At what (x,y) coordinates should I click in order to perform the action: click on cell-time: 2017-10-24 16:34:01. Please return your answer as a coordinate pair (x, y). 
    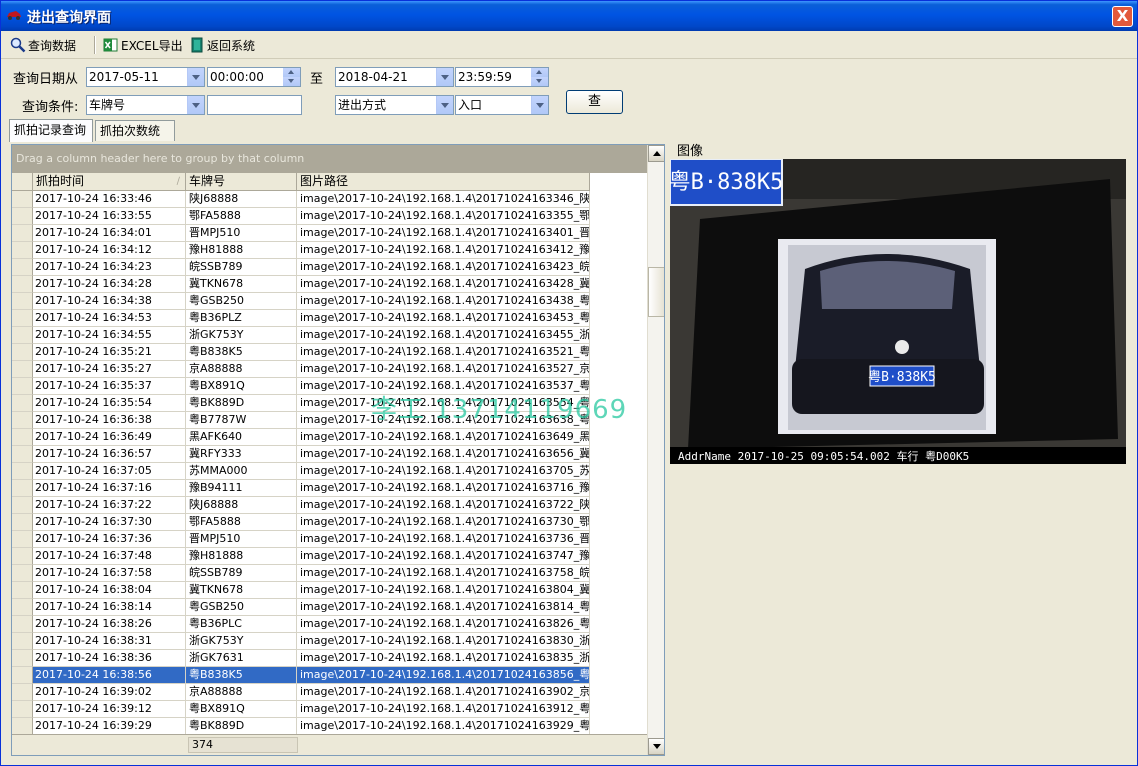
    Looking at the image, I should click on (109, 233).